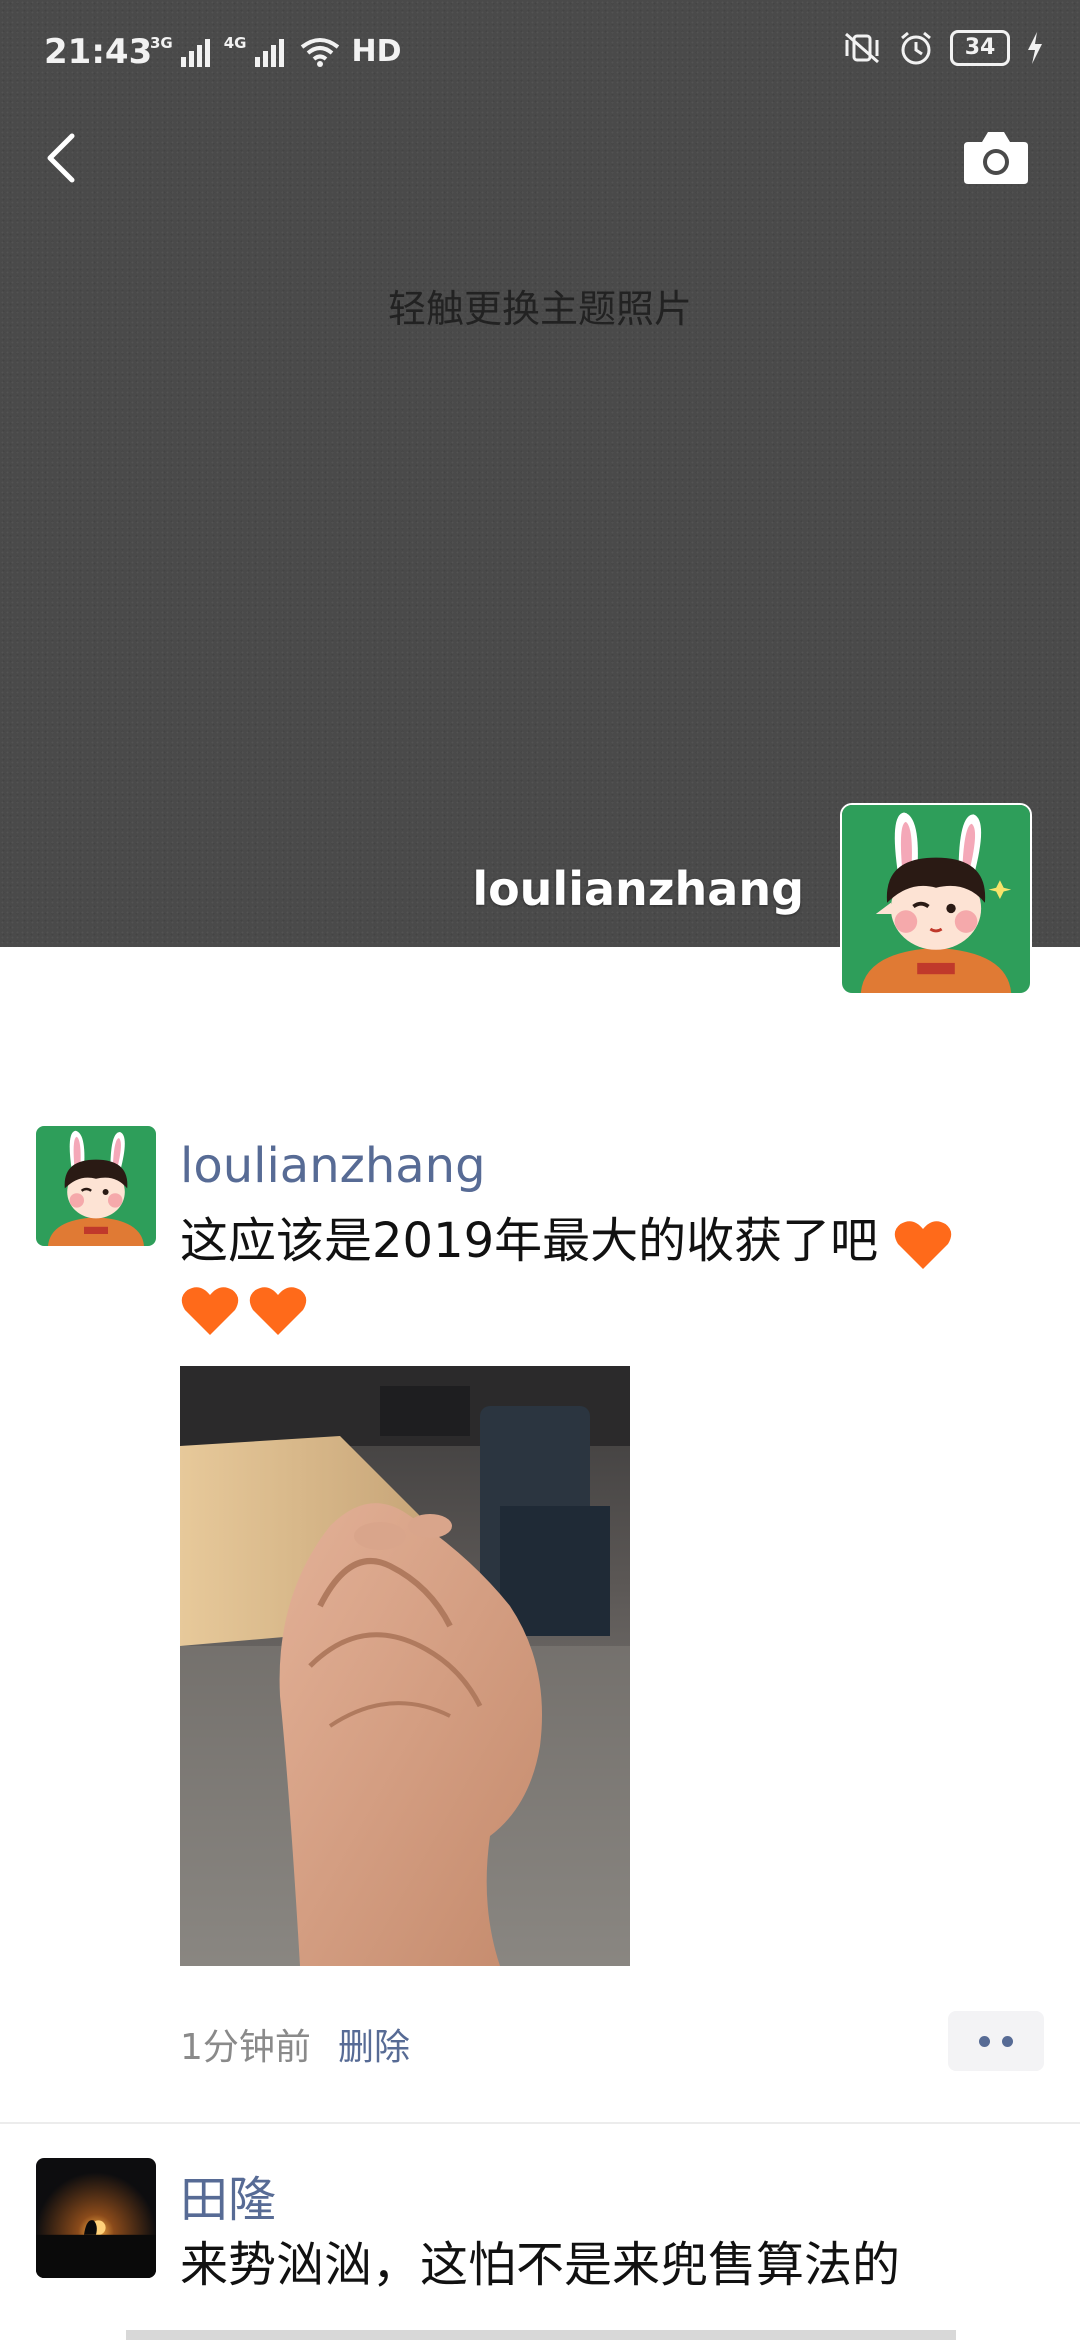 The height and width of the screenshot is (2340, 1080). What do you see at coordinates (540, 2265) in the screenshot?
I see `post-text: 来势汹汹，这怕不是来兜售算法的` at bounding box center [540, 2265].